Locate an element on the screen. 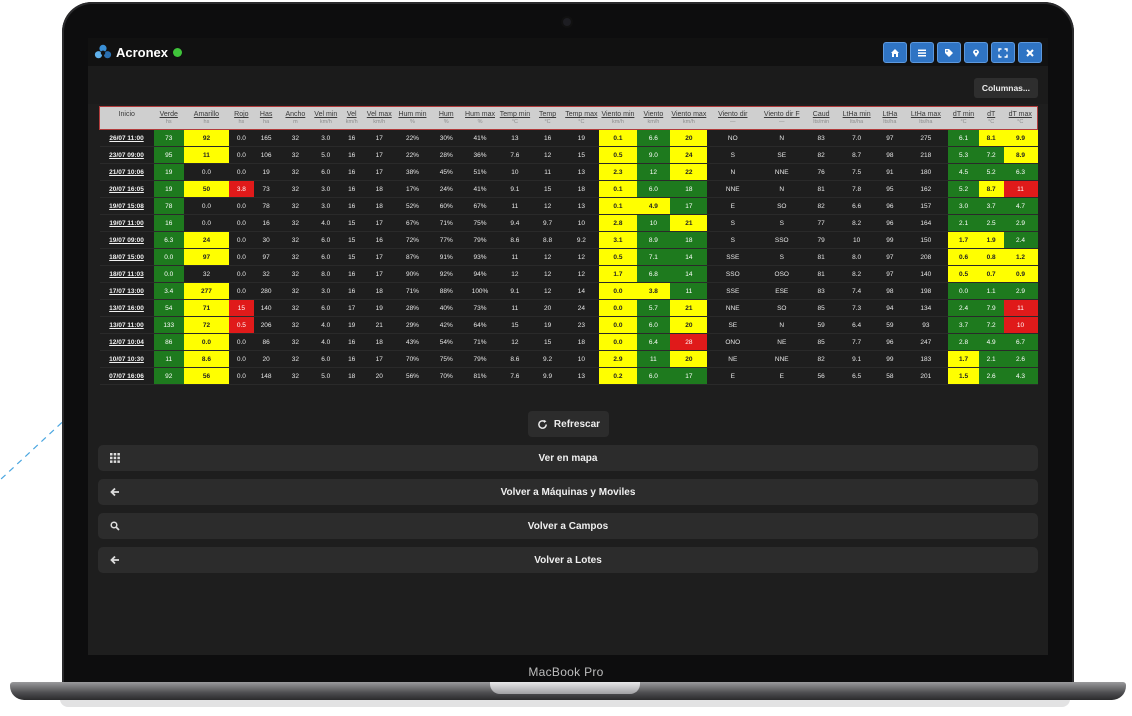  table-cell: 15 is located at coordinates (547, 189).